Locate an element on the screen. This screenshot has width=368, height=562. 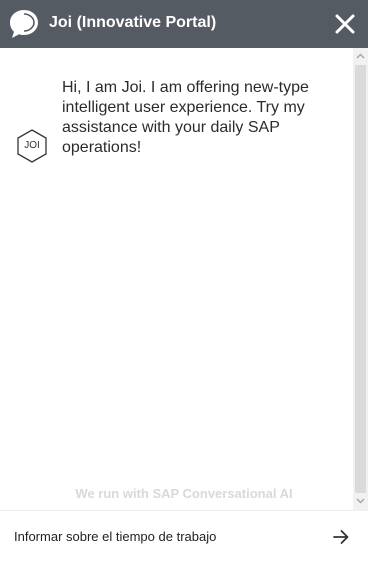
scrollbar-thumb is located at coordinates (360, 279).